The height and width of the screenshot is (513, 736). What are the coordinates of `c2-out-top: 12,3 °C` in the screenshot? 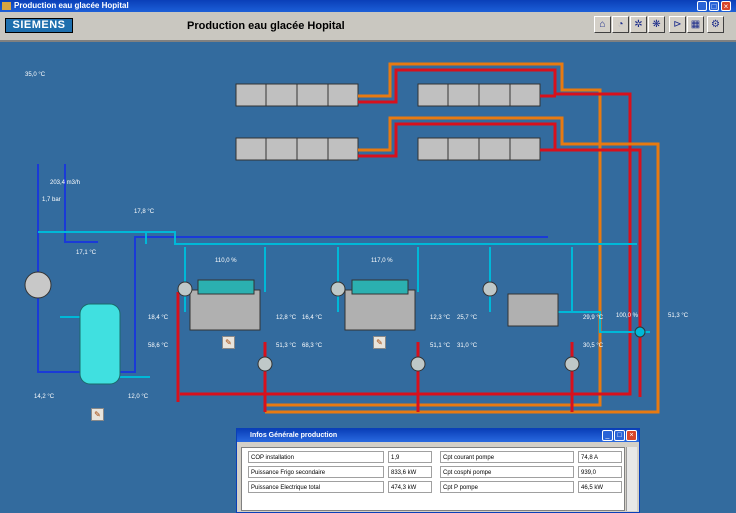 It's located at (440, 318).